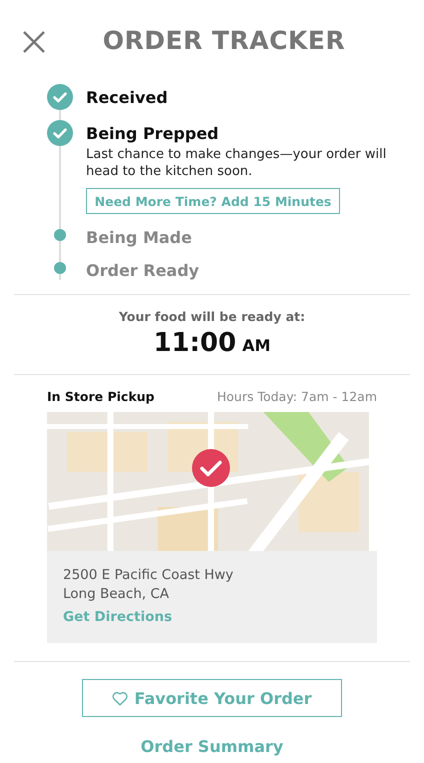 This screenshot has height=763, width=424. What do you see at coordinates (211, 468) in the screenshot?
I see `location-pin-icon` at bounding box center [211, 468].